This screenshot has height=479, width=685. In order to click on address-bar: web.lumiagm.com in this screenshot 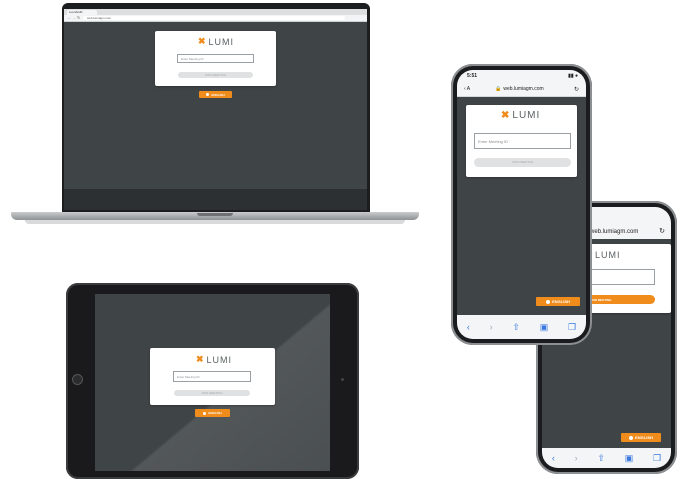, I will do `click(214, 18)`.